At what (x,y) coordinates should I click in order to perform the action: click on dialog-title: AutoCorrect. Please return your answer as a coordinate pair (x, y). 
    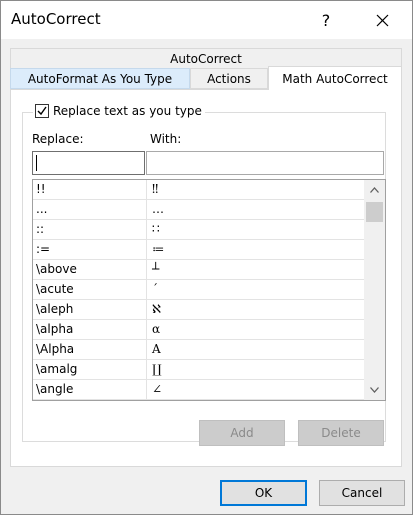
    Looking at the image, I should click on (56, 19).